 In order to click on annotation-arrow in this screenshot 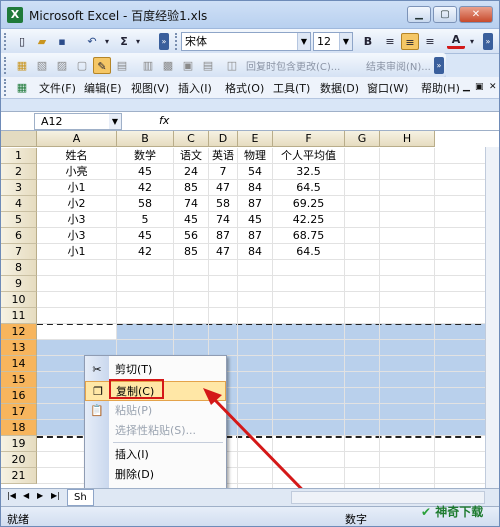, I will do `click(265, 451)`.